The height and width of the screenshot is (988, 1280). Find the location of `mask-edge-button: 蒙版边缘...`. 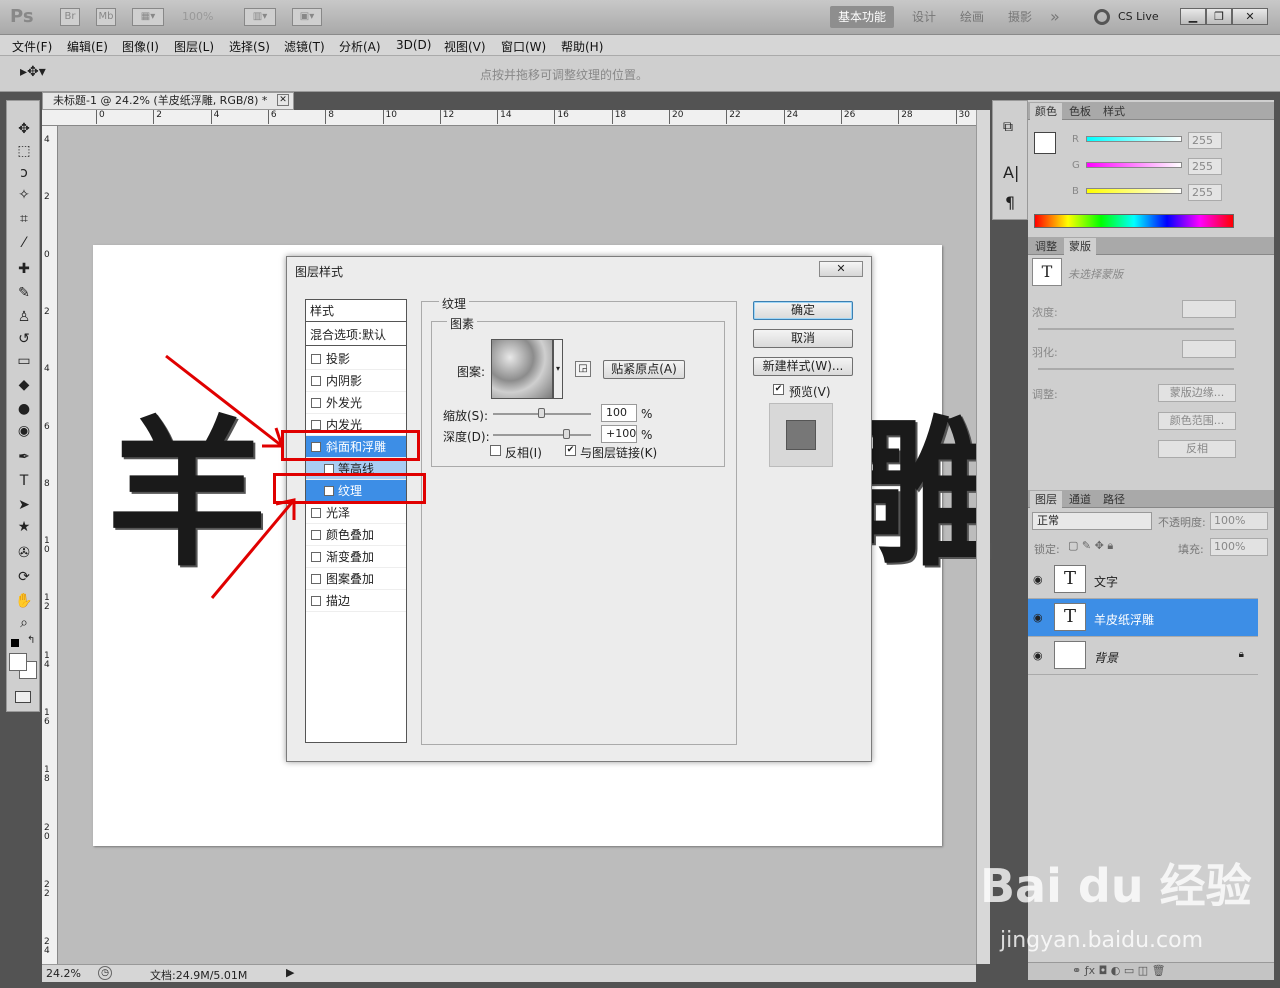

mask-edge-button: 蒙版边缘... is located at coordinates (1197, 393).